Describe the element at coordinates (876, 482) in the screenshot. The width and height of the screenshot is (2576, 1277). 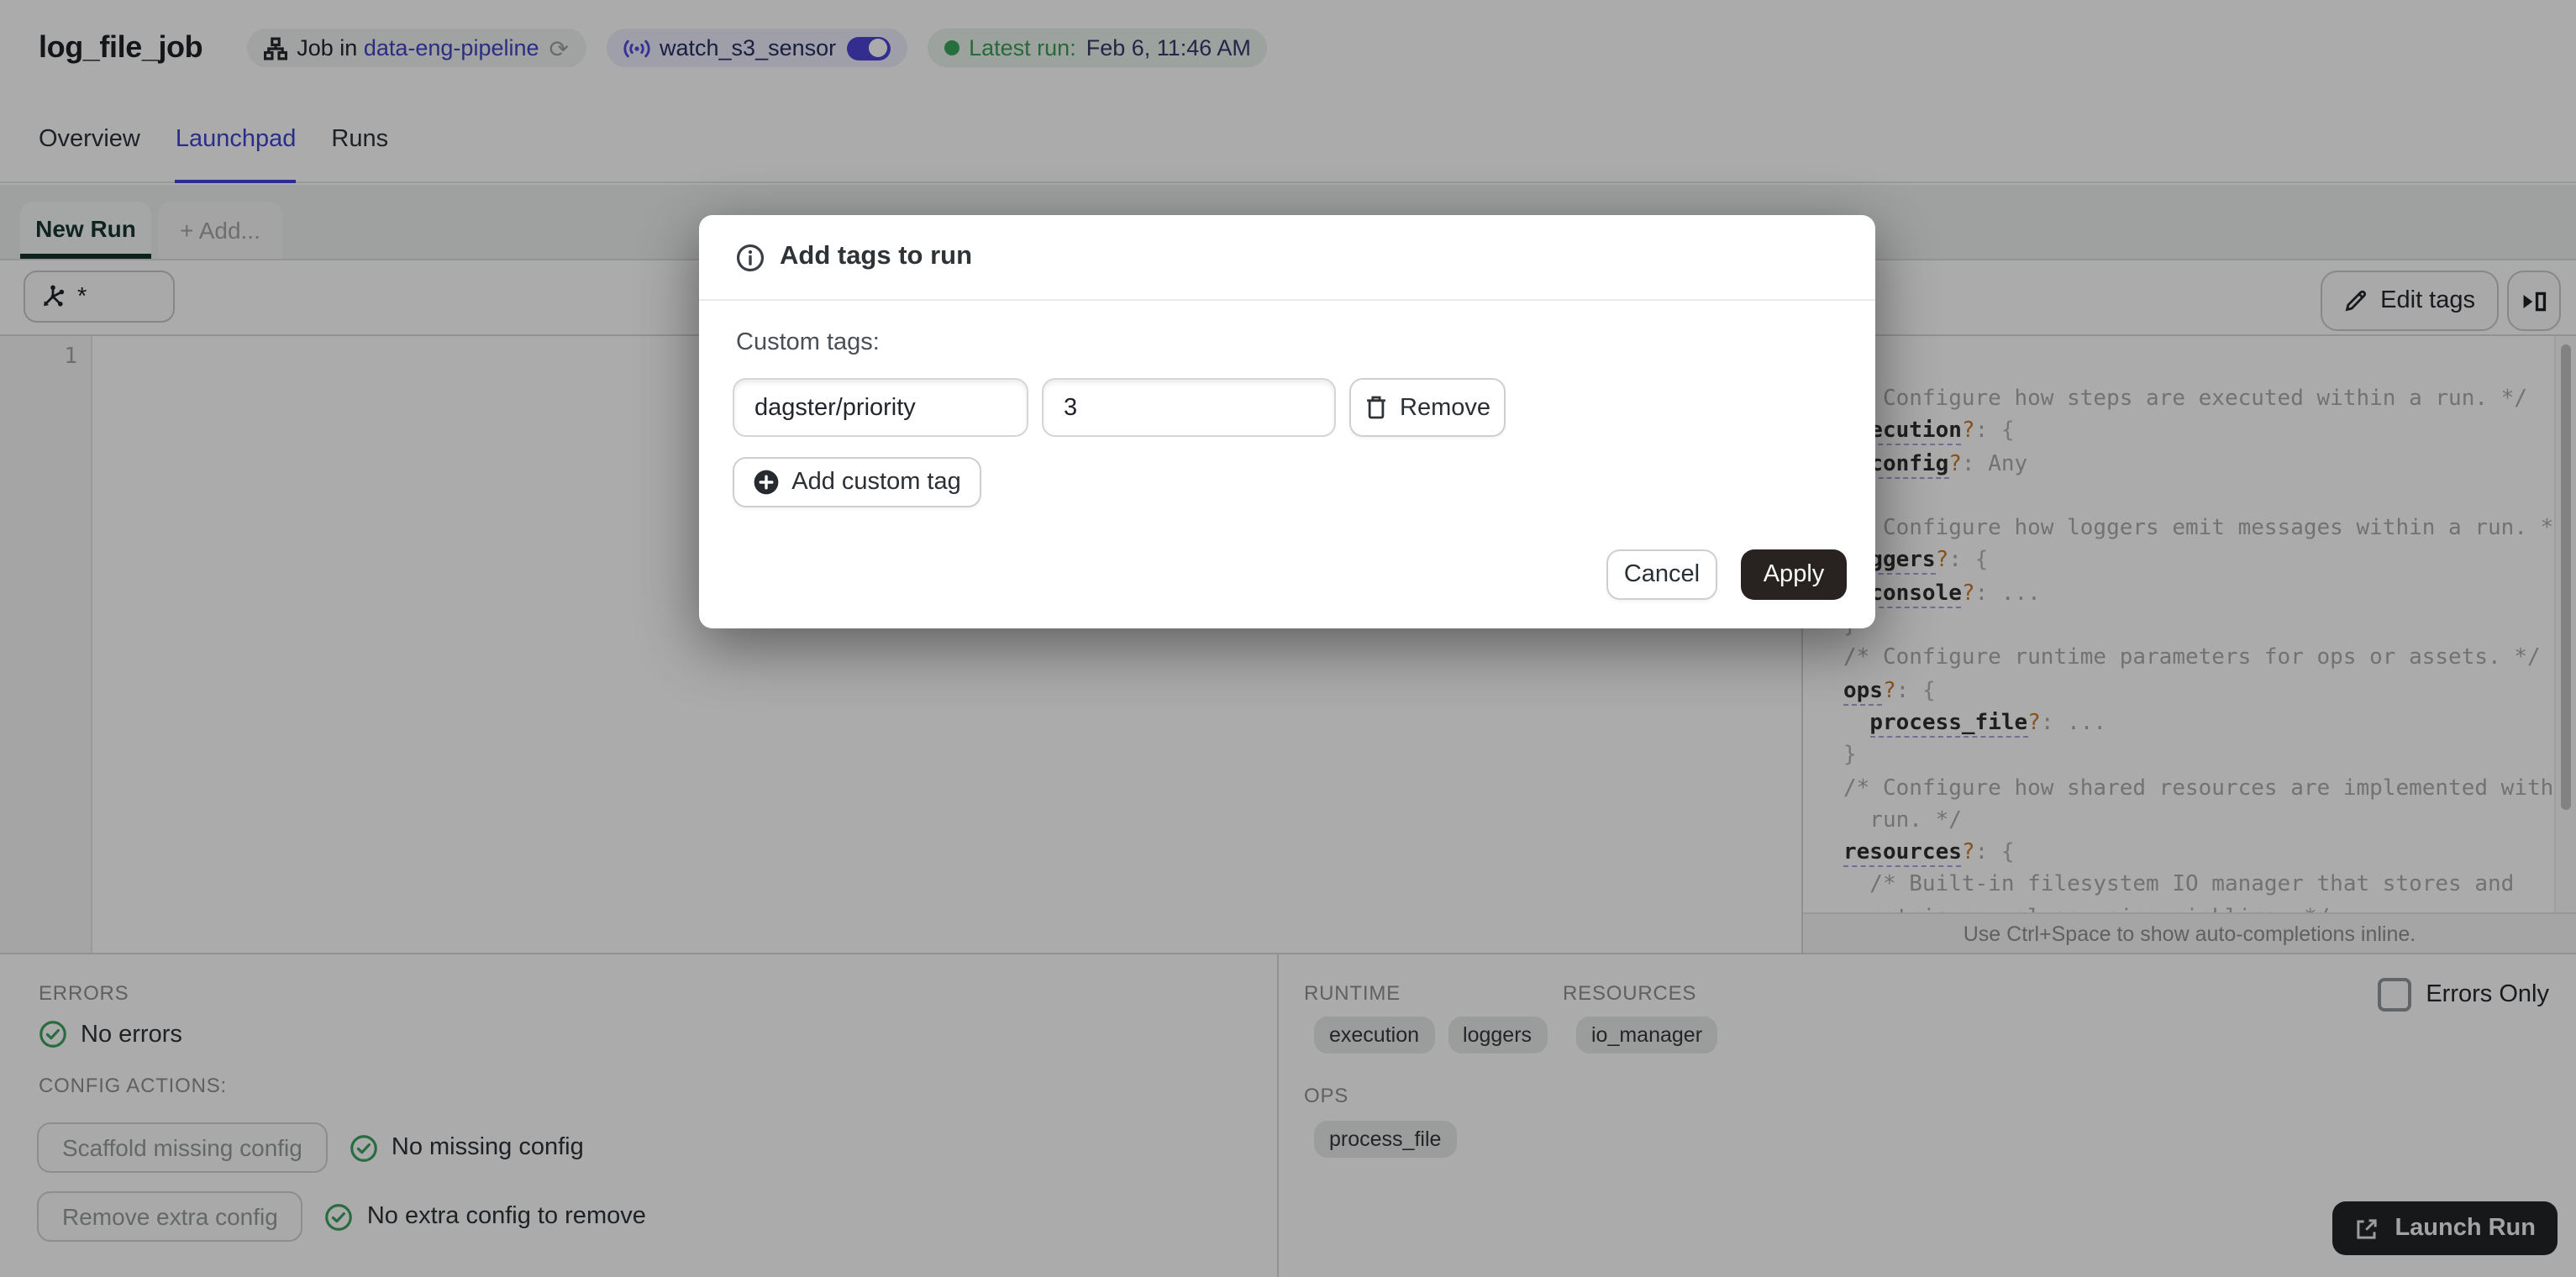
I see `add-custom-tag-label: Add custom tag` at that location.